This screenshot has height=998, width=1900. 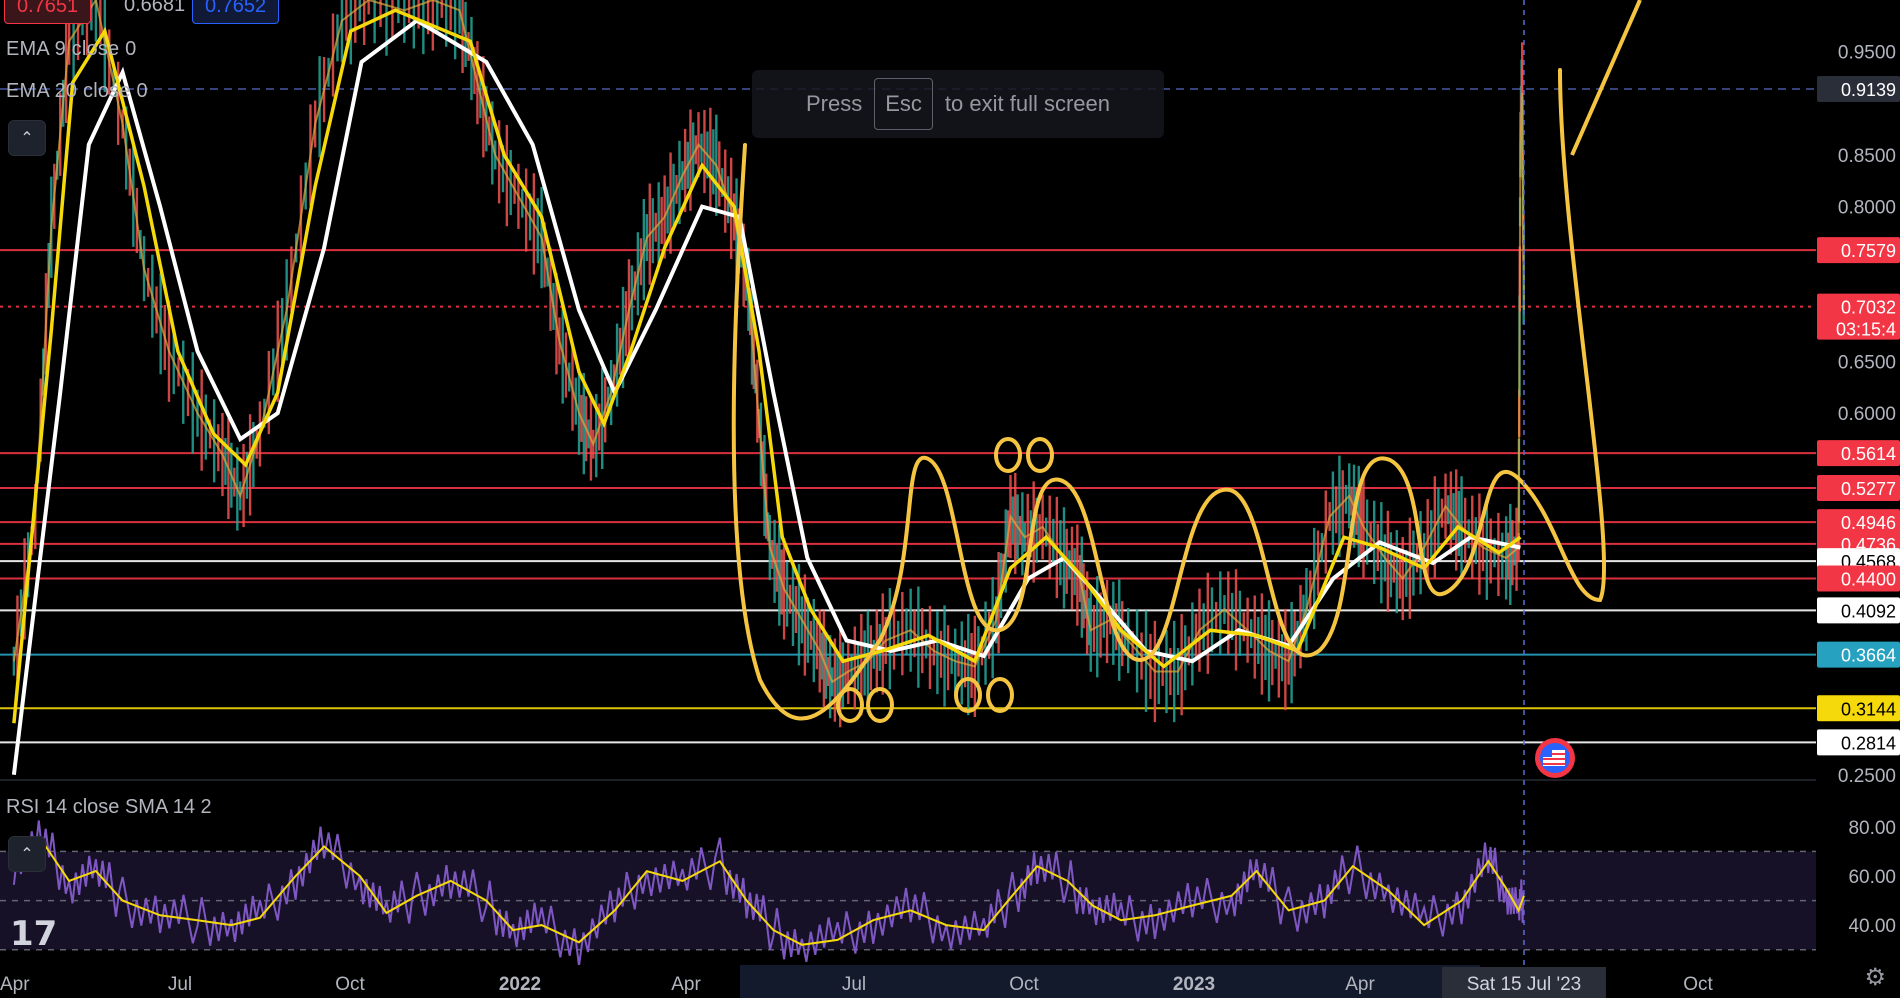 What do you see at coordinates (1555, 758) in the screenshot?
I see `us-flag-event-icon` at bounding box center [1555, 758].